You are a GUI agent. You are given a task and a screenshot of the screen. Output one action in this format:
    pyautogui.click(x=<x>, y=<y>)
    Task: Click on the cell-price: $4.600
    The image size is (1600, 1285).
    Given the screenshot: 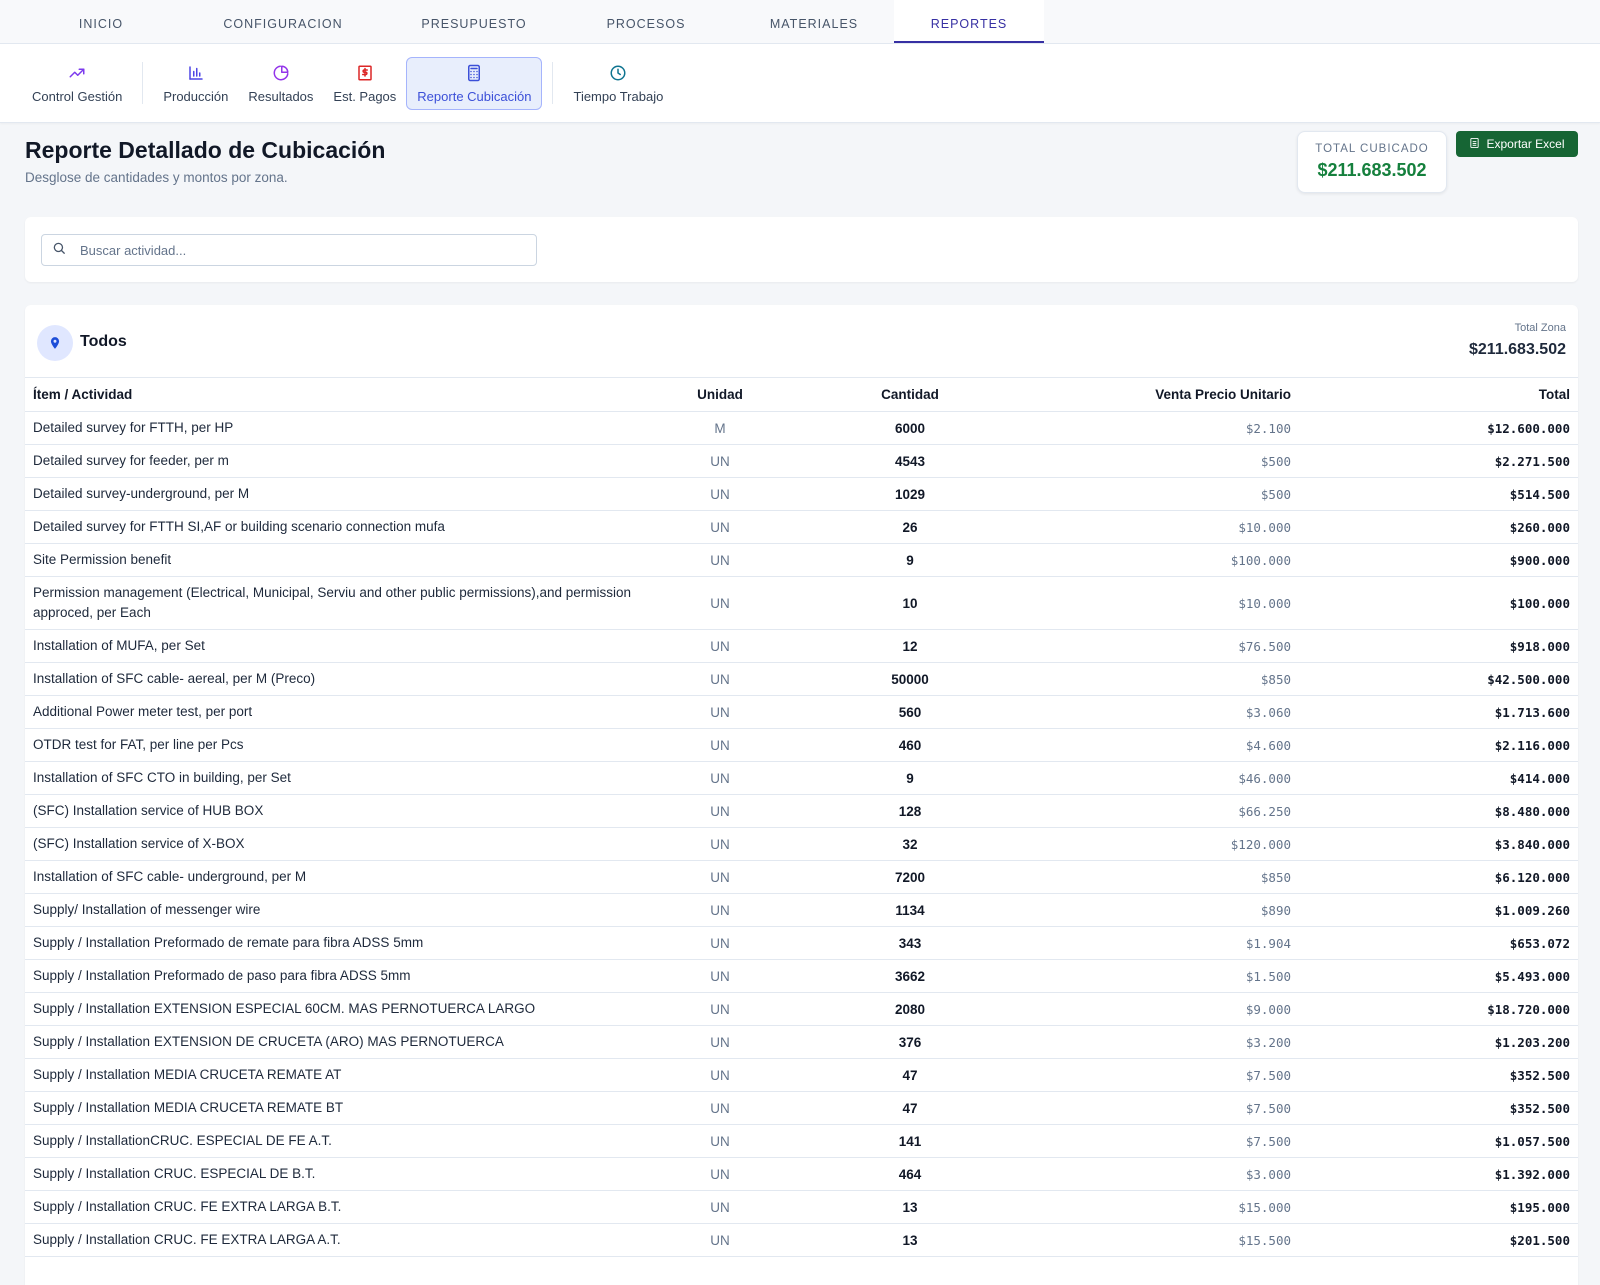 What is the action you would take?
    pyautogui.click(x=1160, y=745)
    